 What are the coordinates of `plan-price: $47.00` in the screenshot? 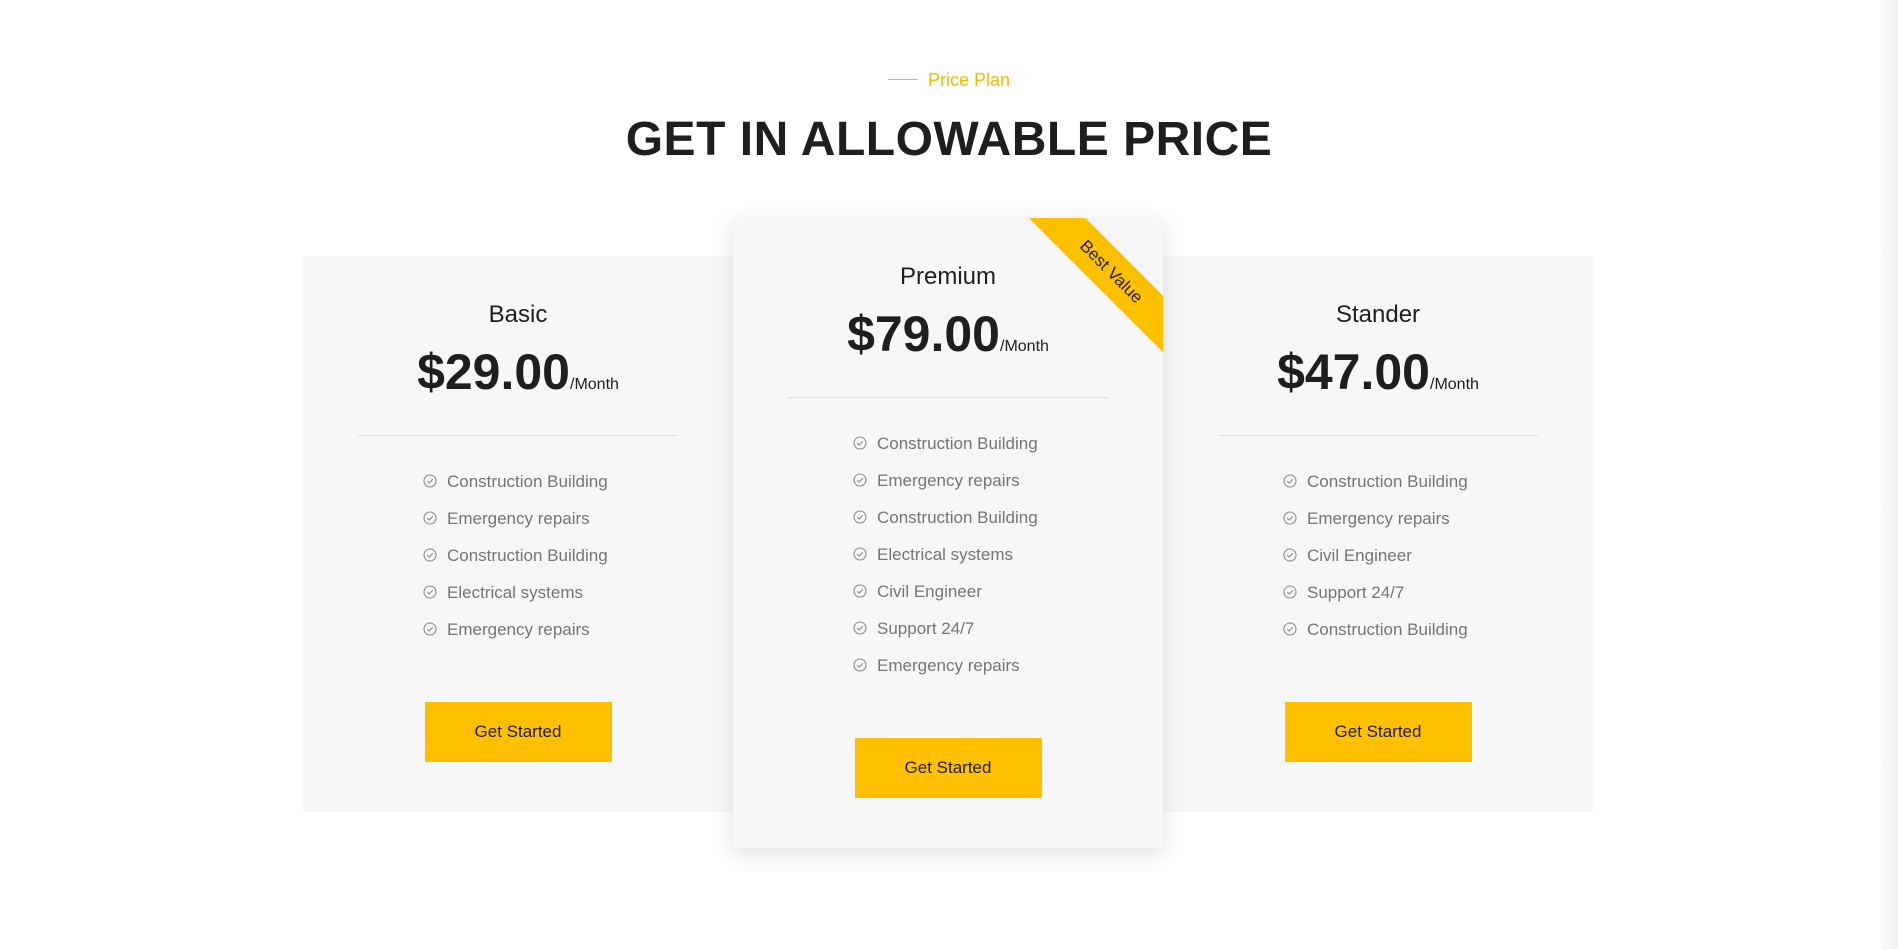 It's located at (1353, 372).